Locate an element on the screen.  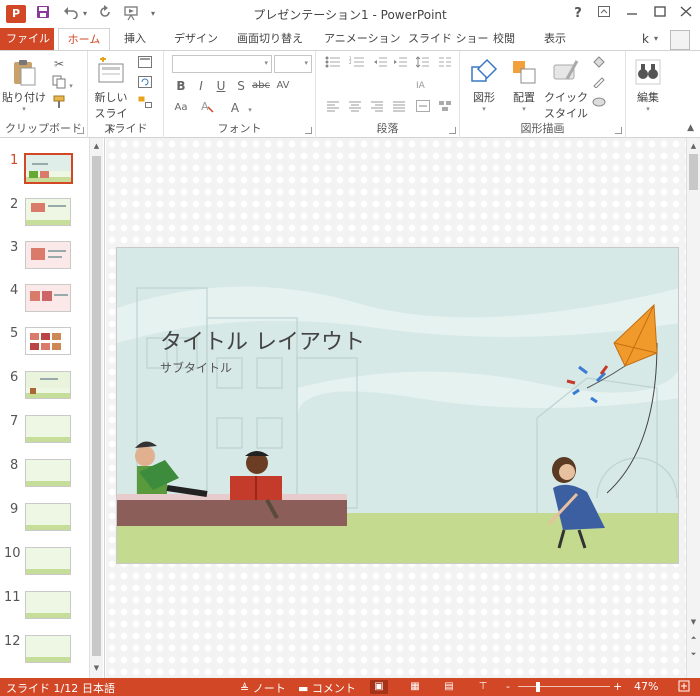
font-name-combo: ▾ is located at coordinates (222, 64).